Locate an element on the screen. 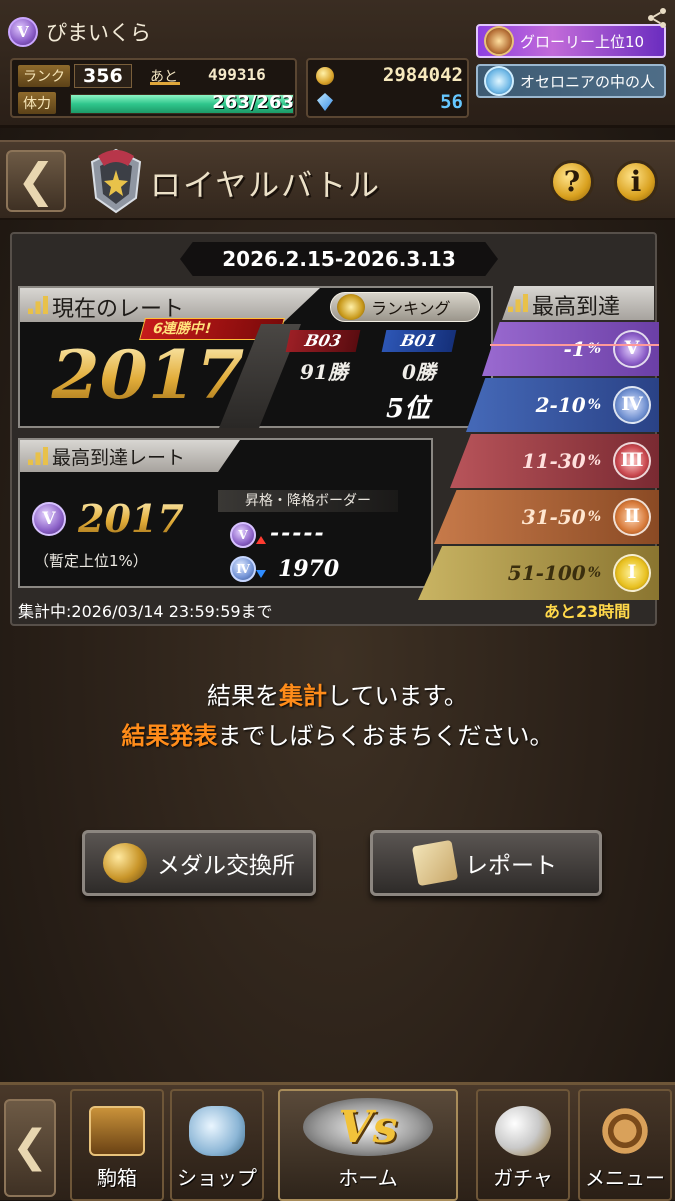 This screenshot has width=675, height=1201. nav-shop: ショップ is located at coordinates (217, 1145).